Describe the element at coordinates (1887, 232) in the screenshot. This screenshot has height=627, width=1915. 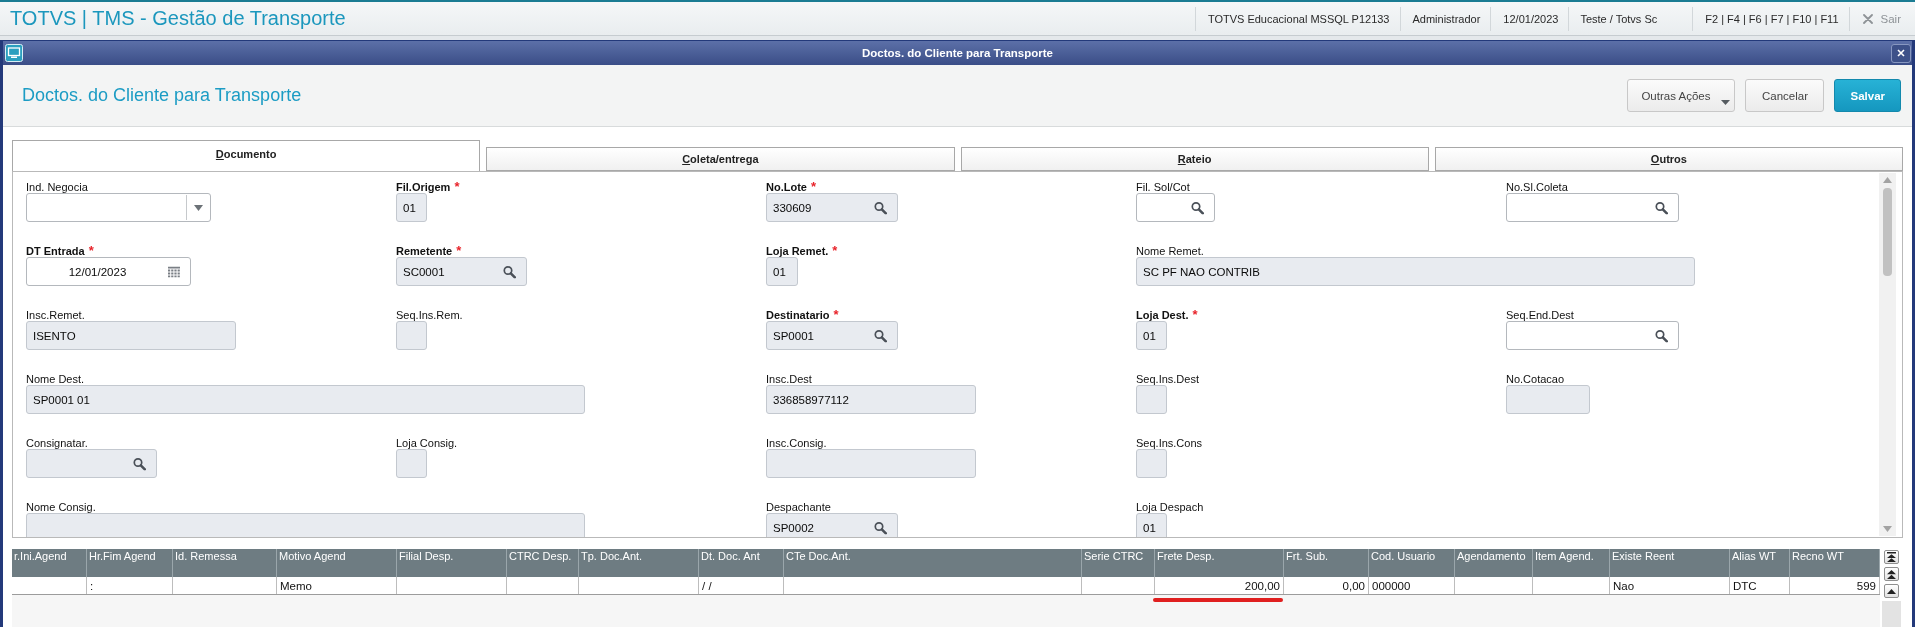
I see `scroll-thumb` at that location.